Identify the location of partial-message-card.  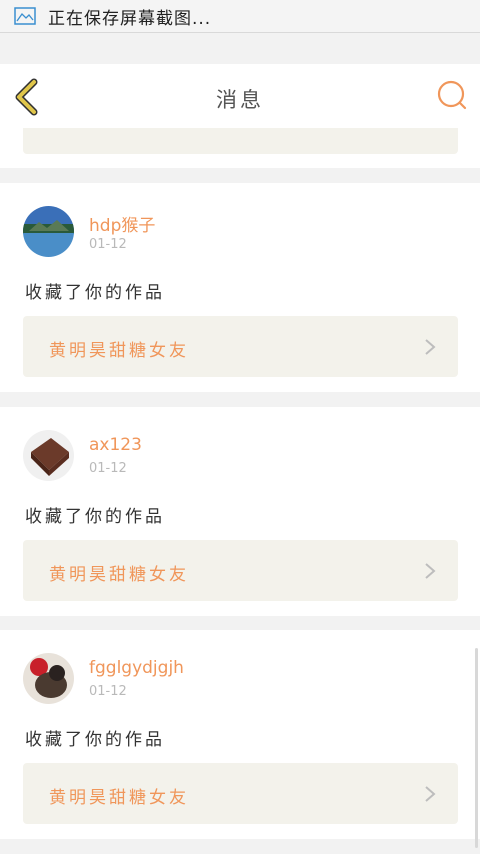
(240, 135).